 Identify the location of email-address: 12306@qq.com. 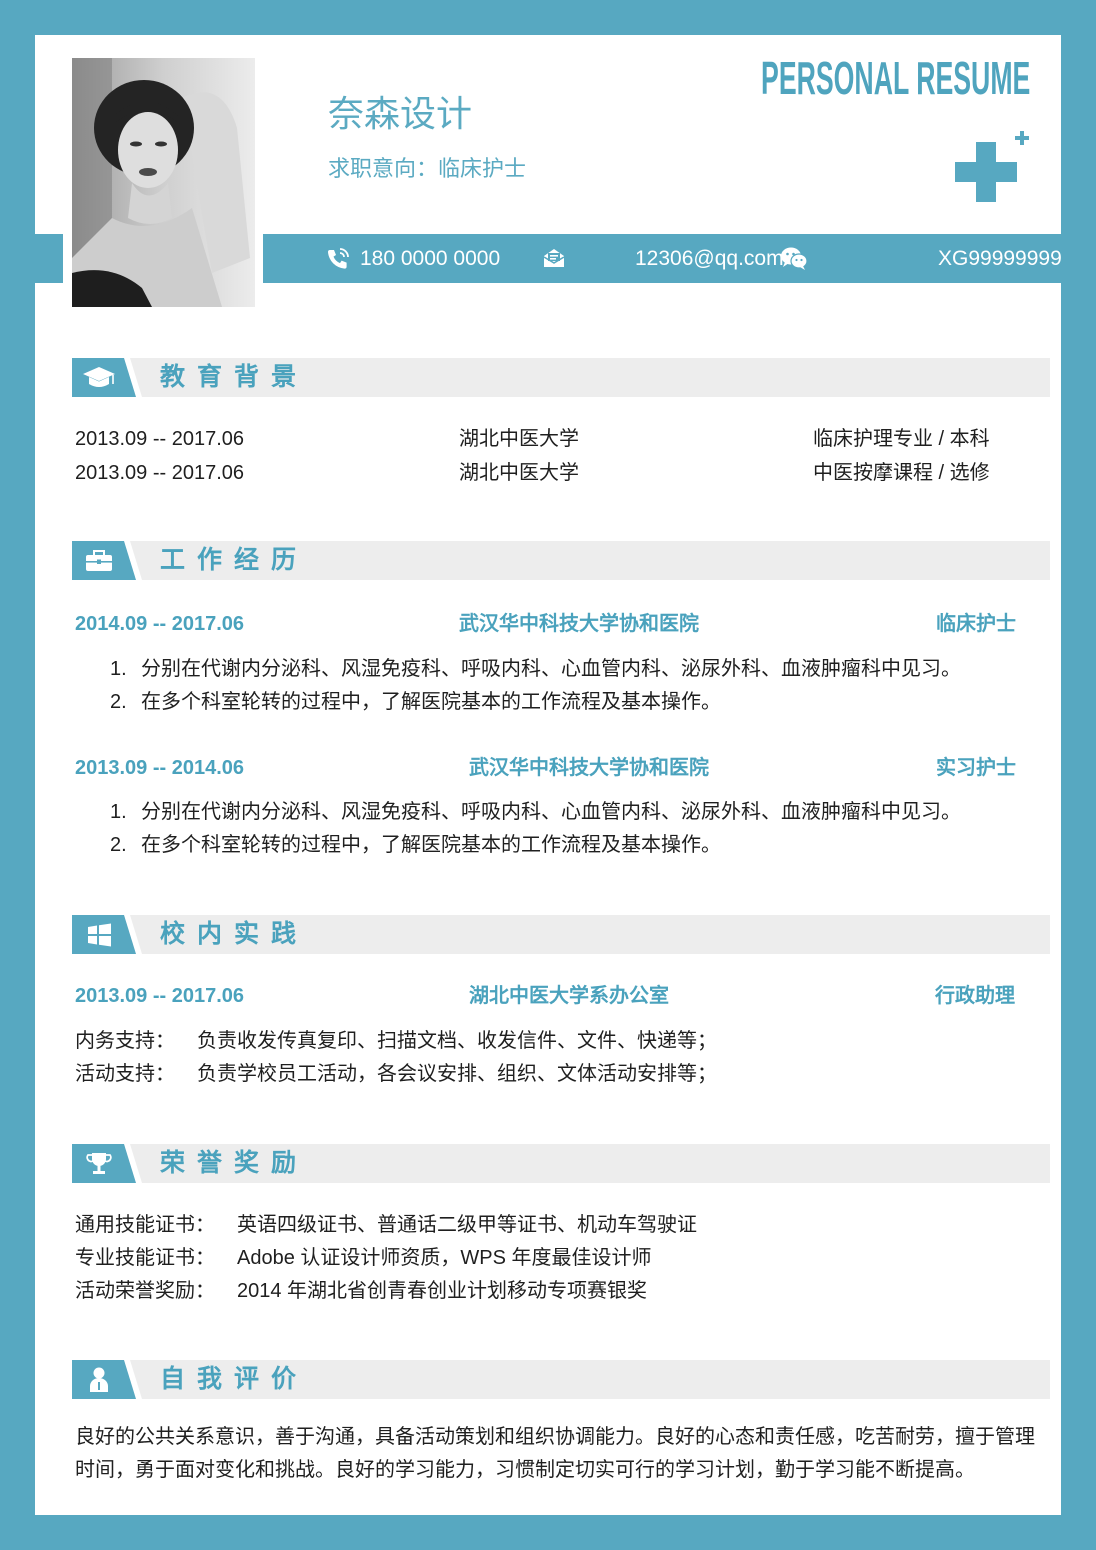
(709, 258).